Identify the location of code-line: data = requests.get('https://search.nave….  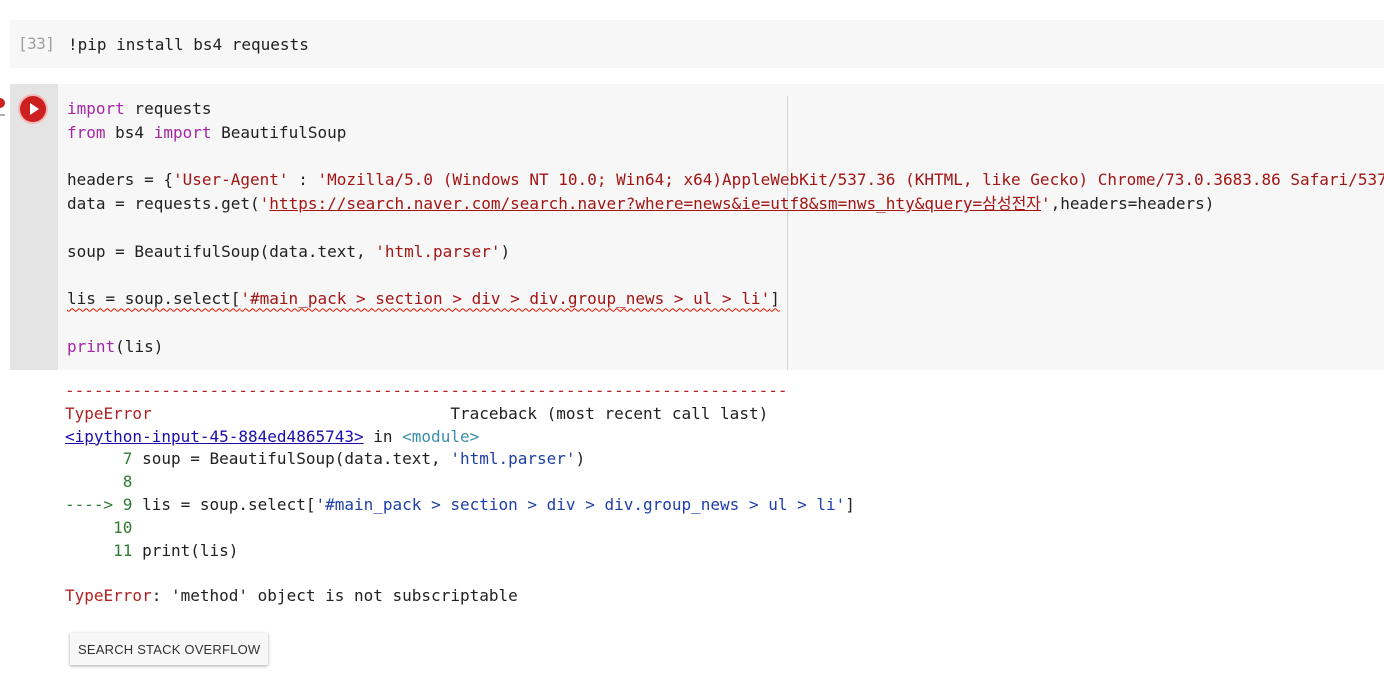
(641, 204).